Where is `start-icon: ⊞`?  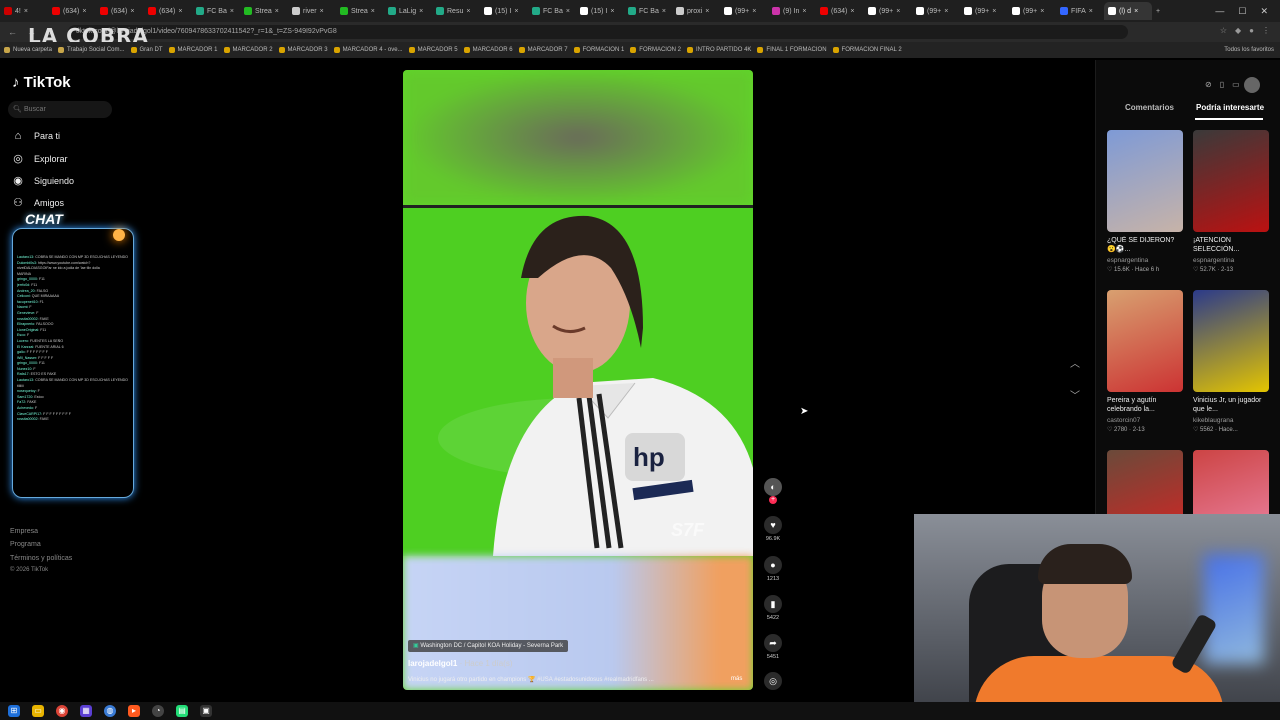 start-icon: ⊞ is located at coordinates (14, 711).